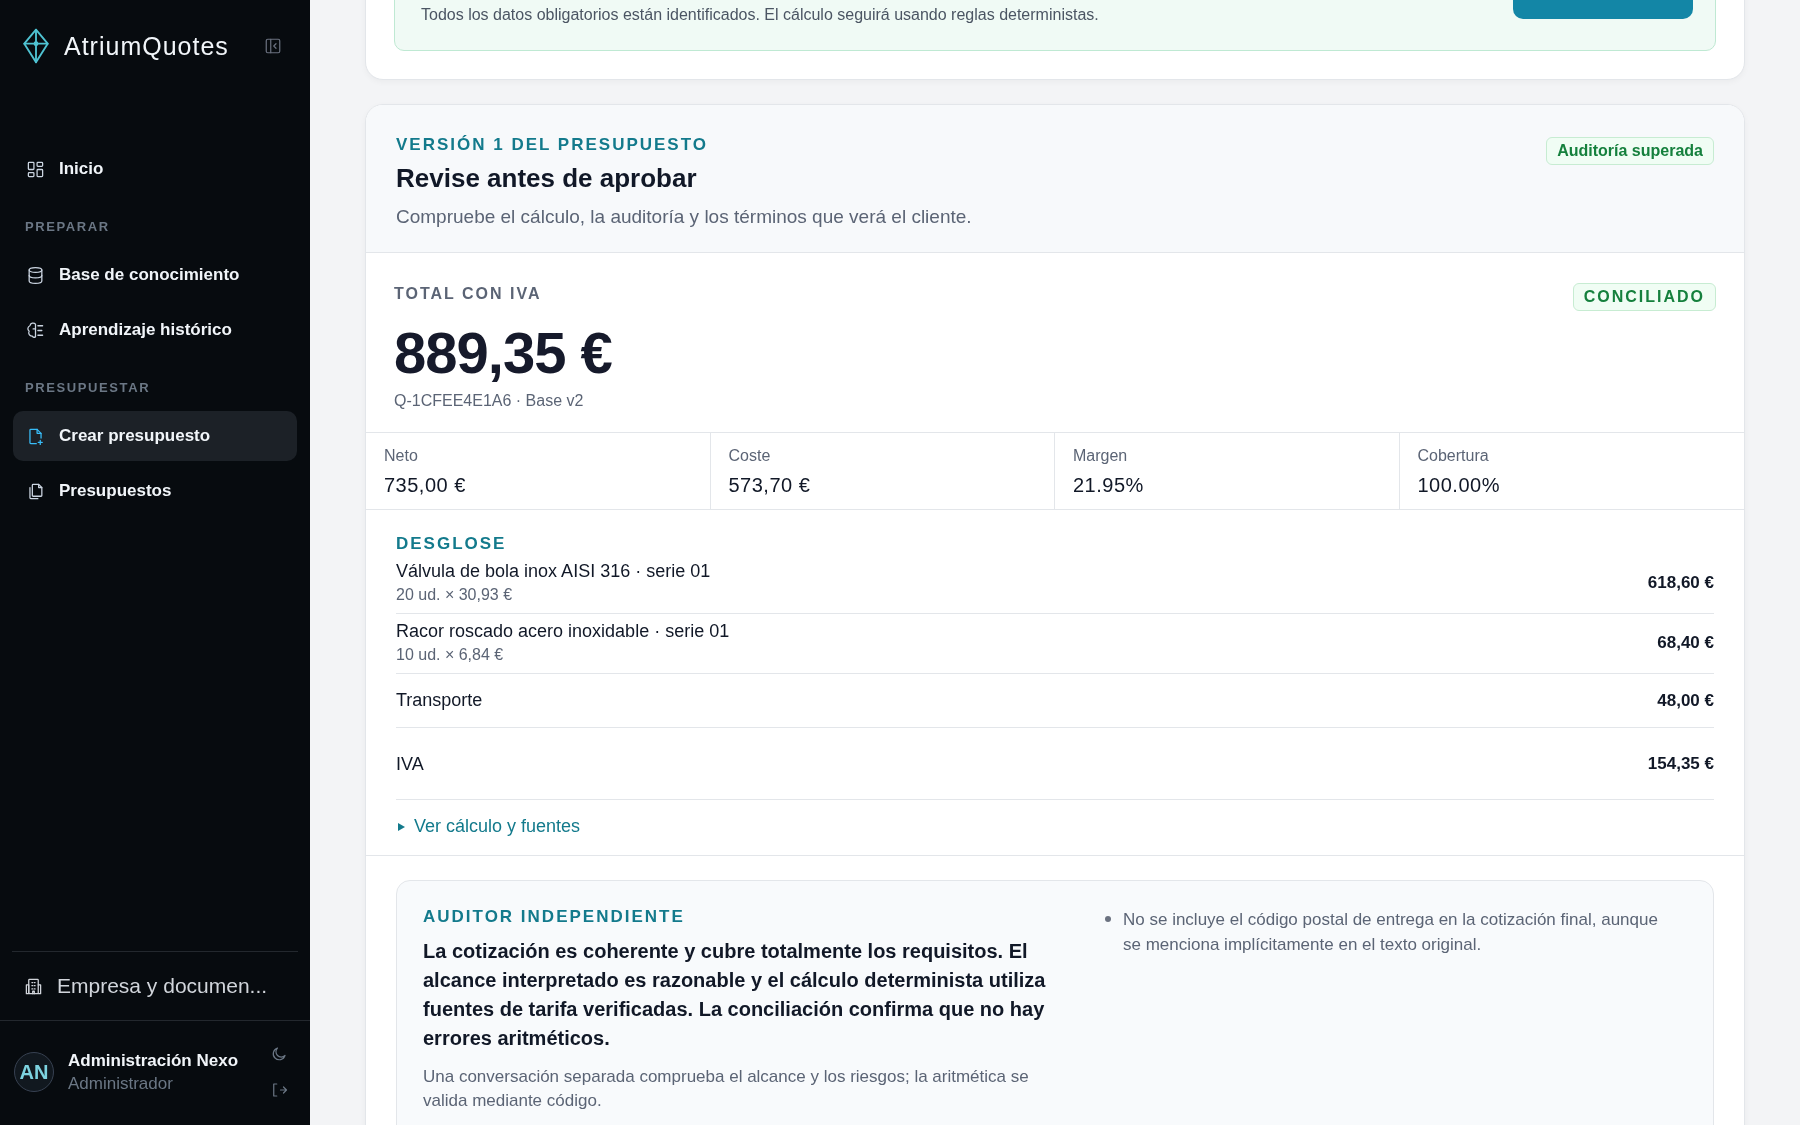  I want to click on logout-button, so click(279, 1090).